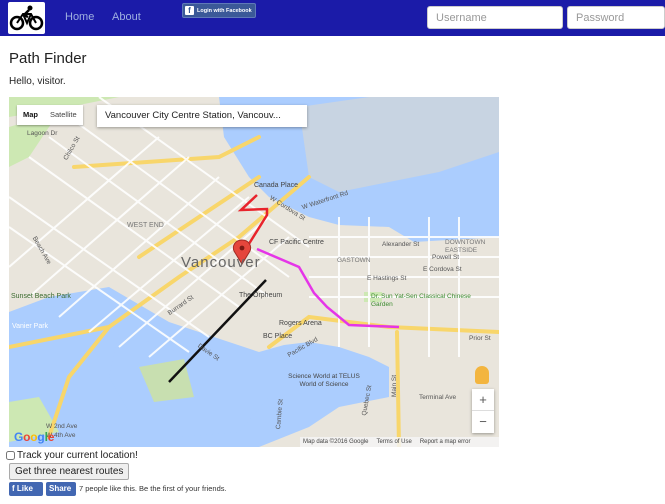 The width and height of the screenshot is (665, 504). Describe the element at coordinates (336, 442) in the screenshot. I see `map-data-text: Map data ©2016 Google` at that location.